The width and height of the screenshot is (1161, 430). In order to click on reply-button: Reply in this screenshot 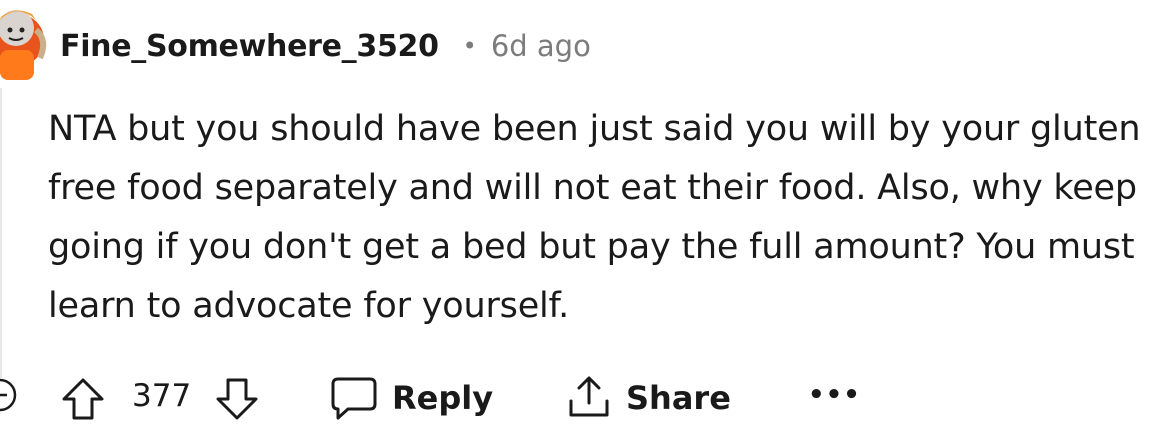, I will do `click(411, 398)`.